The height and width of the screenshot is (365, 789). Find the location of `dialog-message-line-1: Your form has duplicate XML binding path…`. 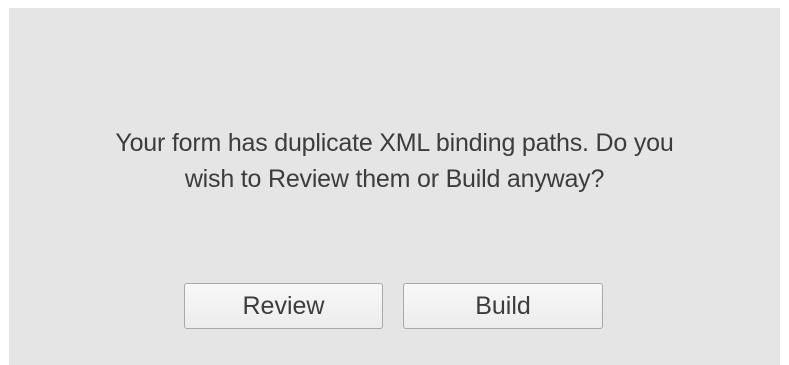

dialog-message-line-1: Your form has duplicate XML binding path… is located at coordinates (394, 143).